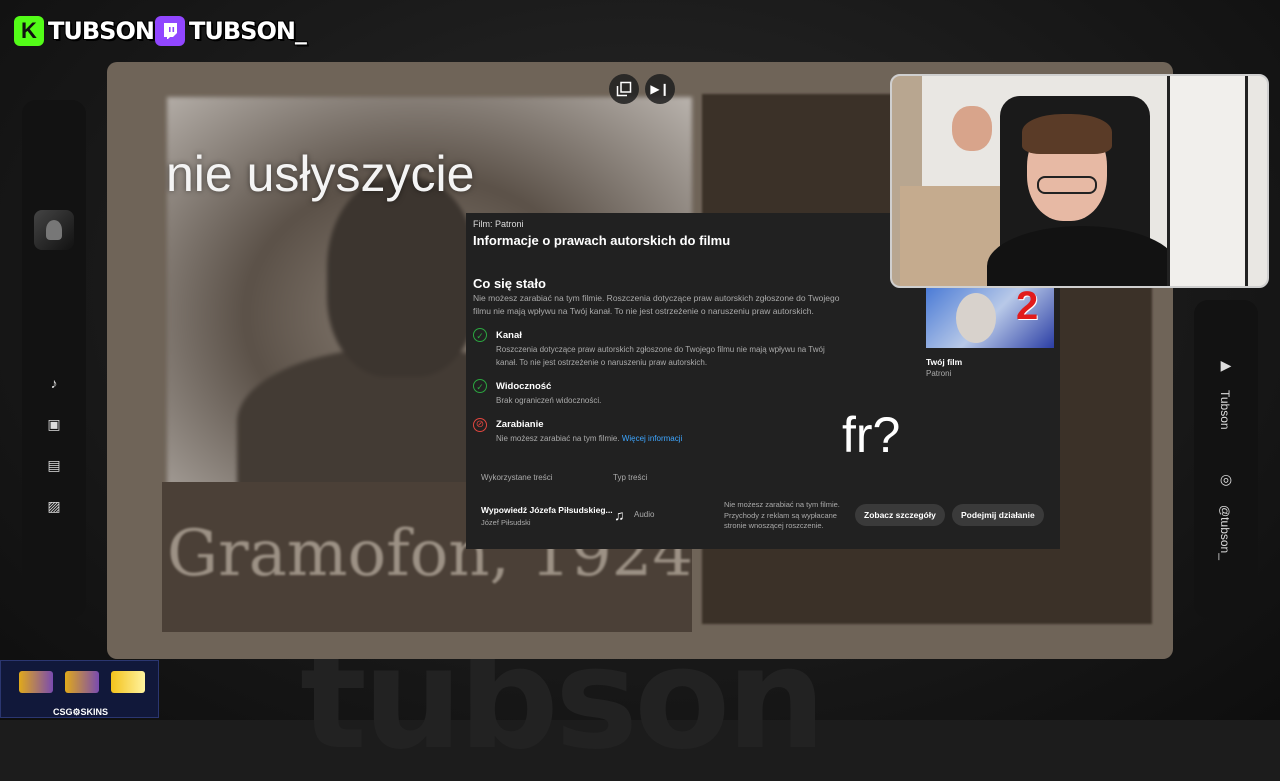 Image resolution: width=1280 pixels, height=781 pixels. Describe the element at coordinates (652, 438) in the screenshot. I see `more-info-link: Więcej informacji` at that location.